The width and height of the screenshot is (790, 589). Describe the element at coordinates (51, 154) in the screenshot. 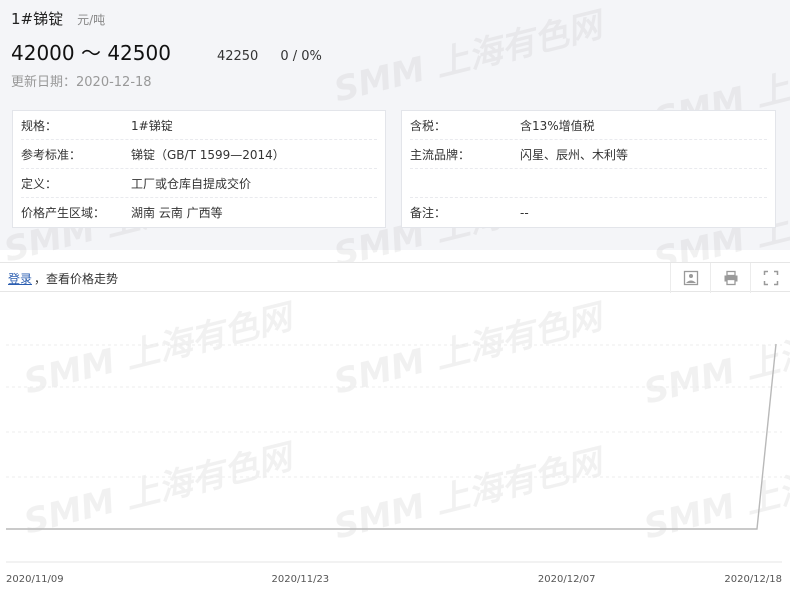

I see `info-label: 参考标准：` at that location.